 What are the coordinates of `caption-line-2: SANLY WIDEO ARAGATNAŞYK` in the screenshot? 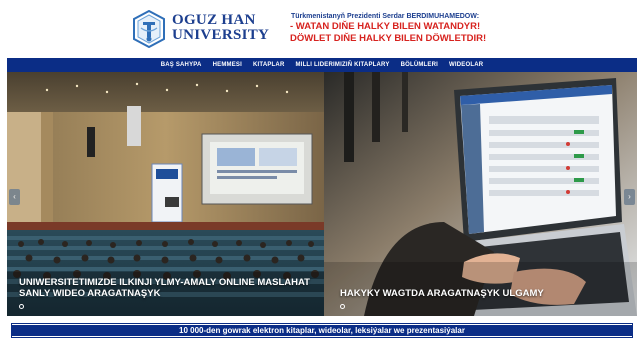 It's located at (90, 293).